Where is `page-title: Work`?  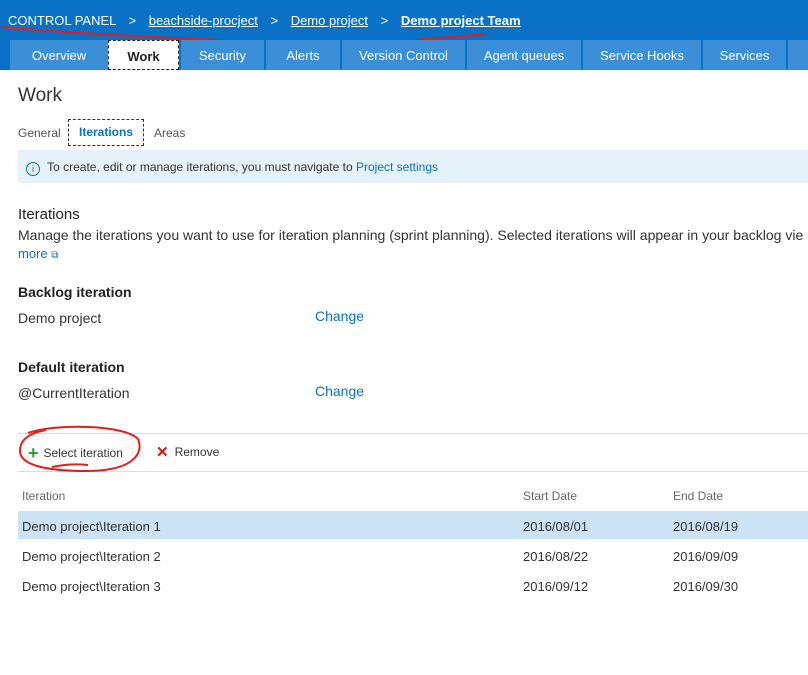 page-title: Work is located at coordinates (40, 95).